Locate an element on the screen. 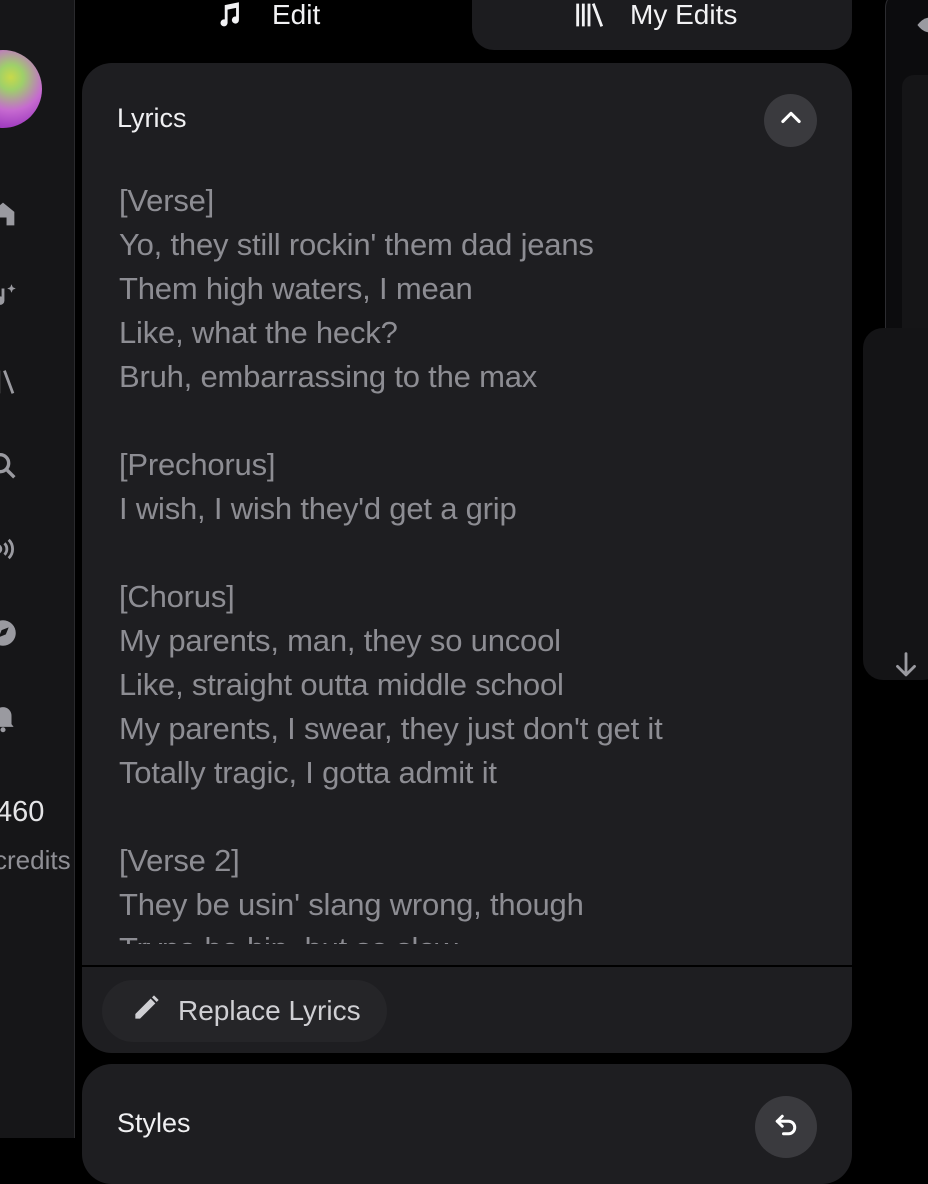  reset-styles-button is located at coordinates (786, 1127).